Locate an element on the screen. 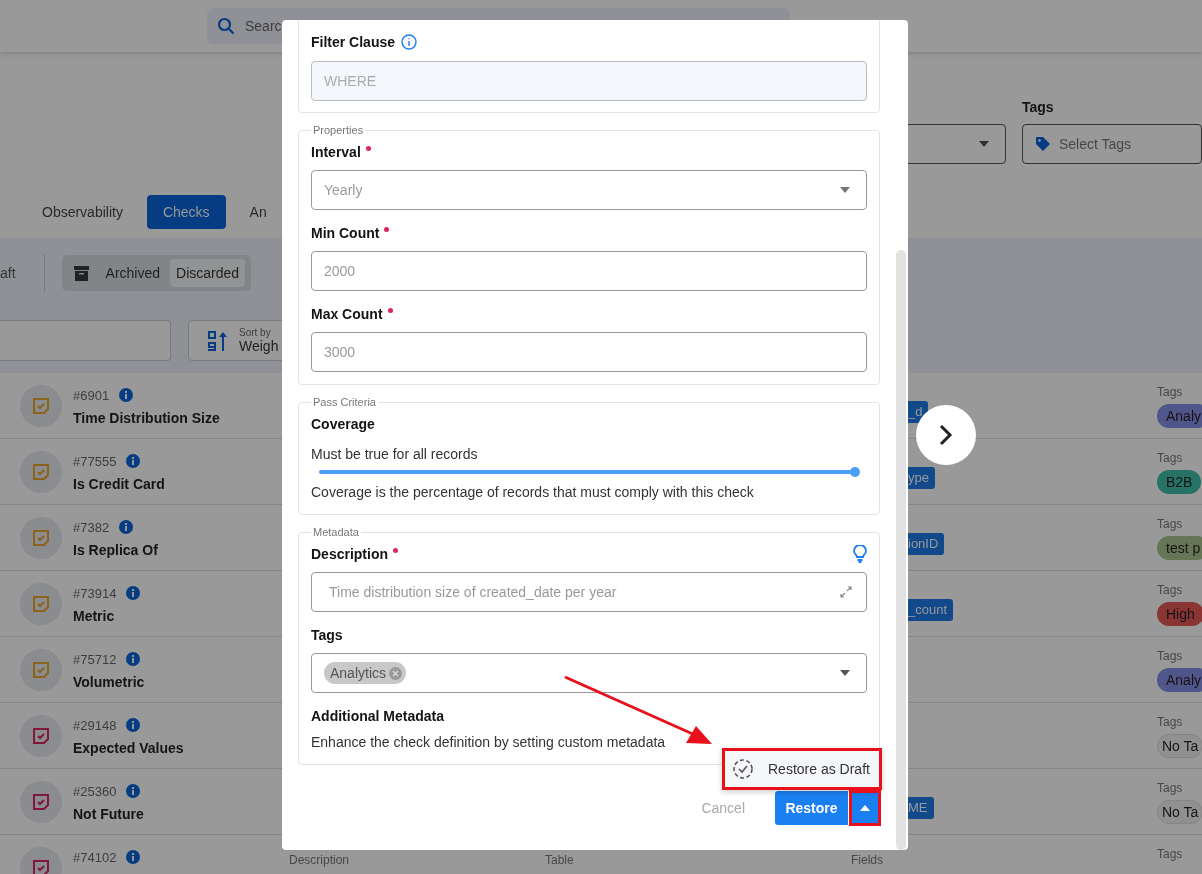  field-chip: ype is located at coordinates (920, 478).